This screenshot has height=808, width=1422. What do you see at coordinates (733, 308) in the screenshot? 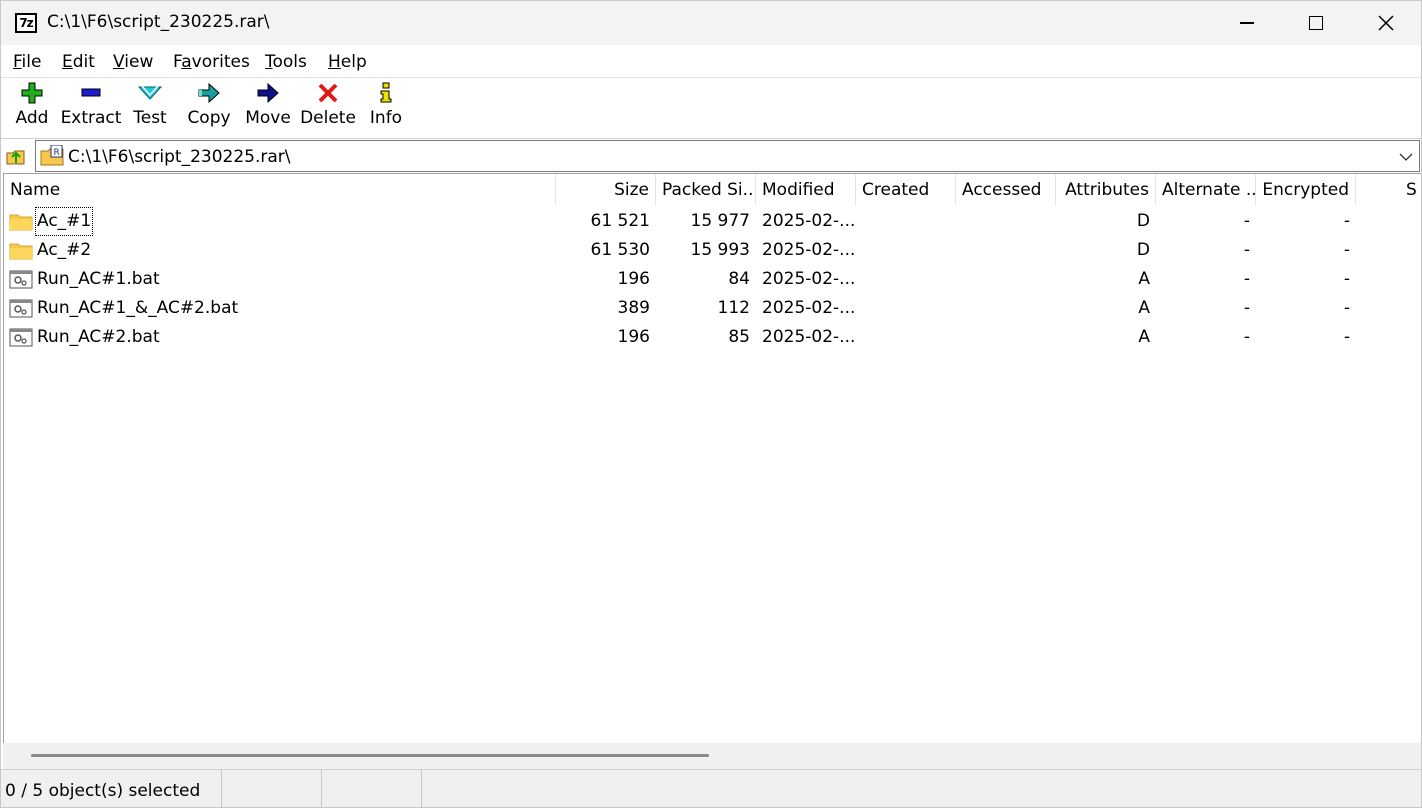
I see `cell-packed-size: 112` at bounding box center [733, 308].